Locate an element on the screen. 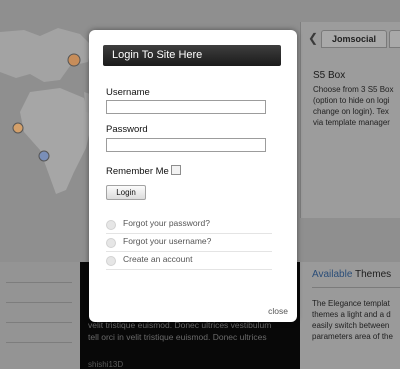 This screenshot has width=400, height=369. forgot-username-link: Forgot your username? is located at coordinates (167, 241).